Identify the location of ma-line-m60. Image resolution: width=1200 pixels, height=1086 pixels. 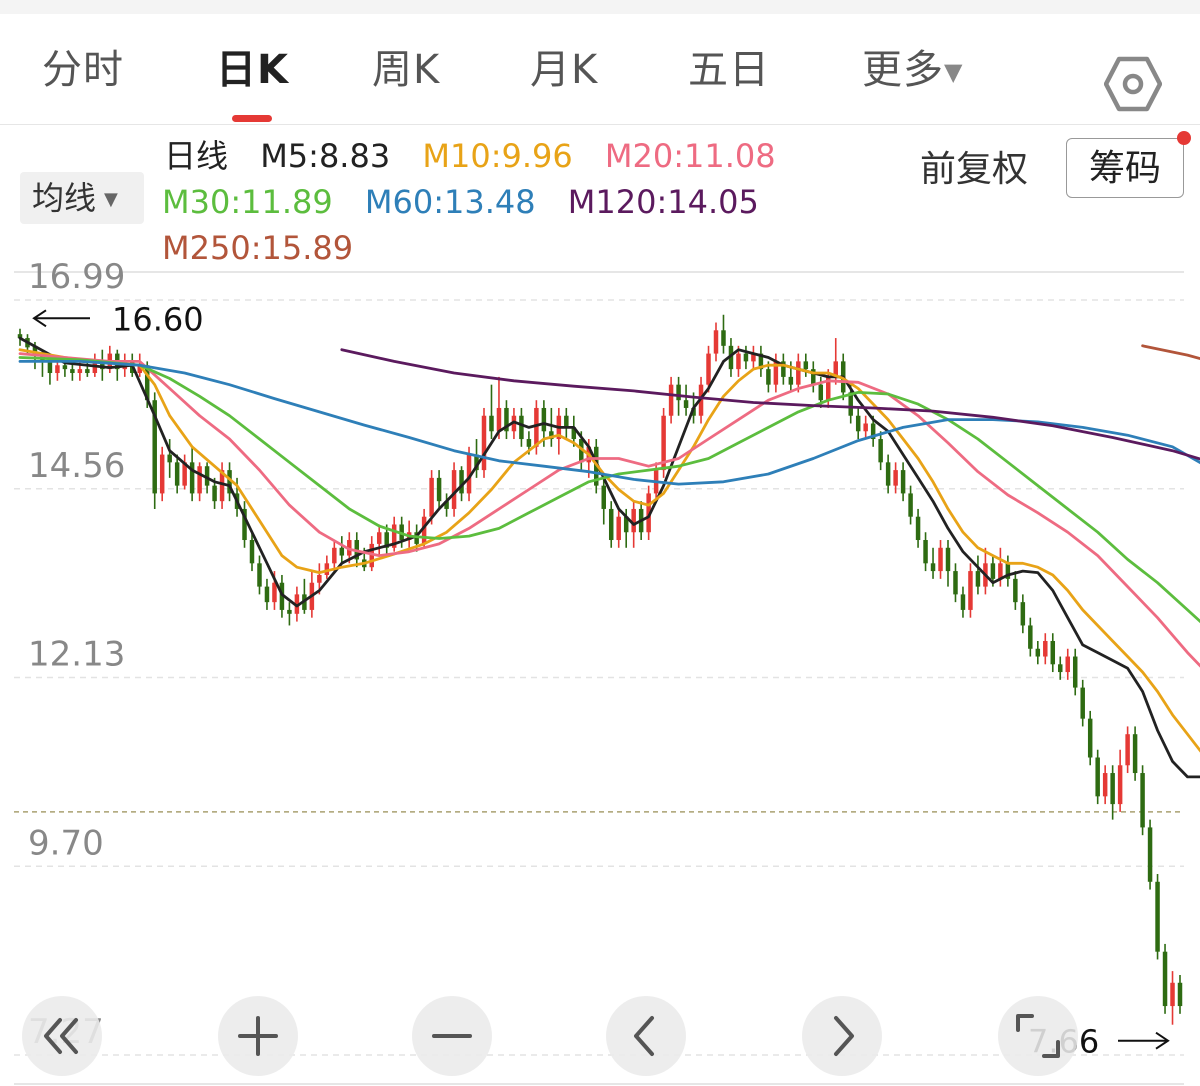
(609, 423).